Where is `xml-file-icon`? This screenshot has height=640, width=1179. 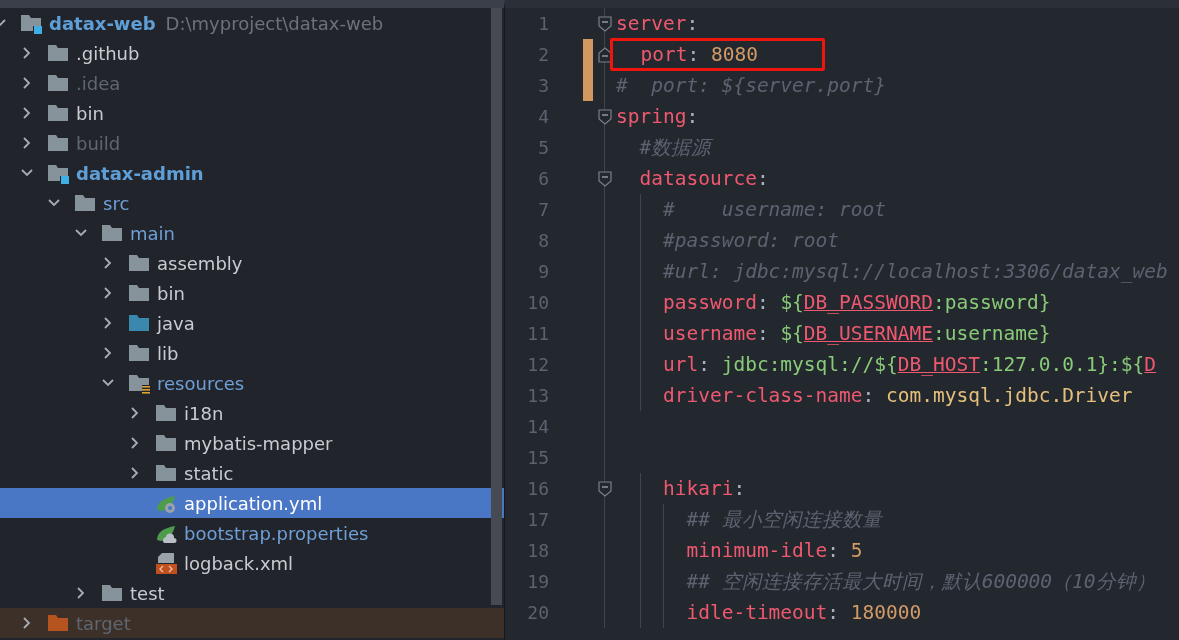 xml-file-icon is located at coordinates (166, 563).